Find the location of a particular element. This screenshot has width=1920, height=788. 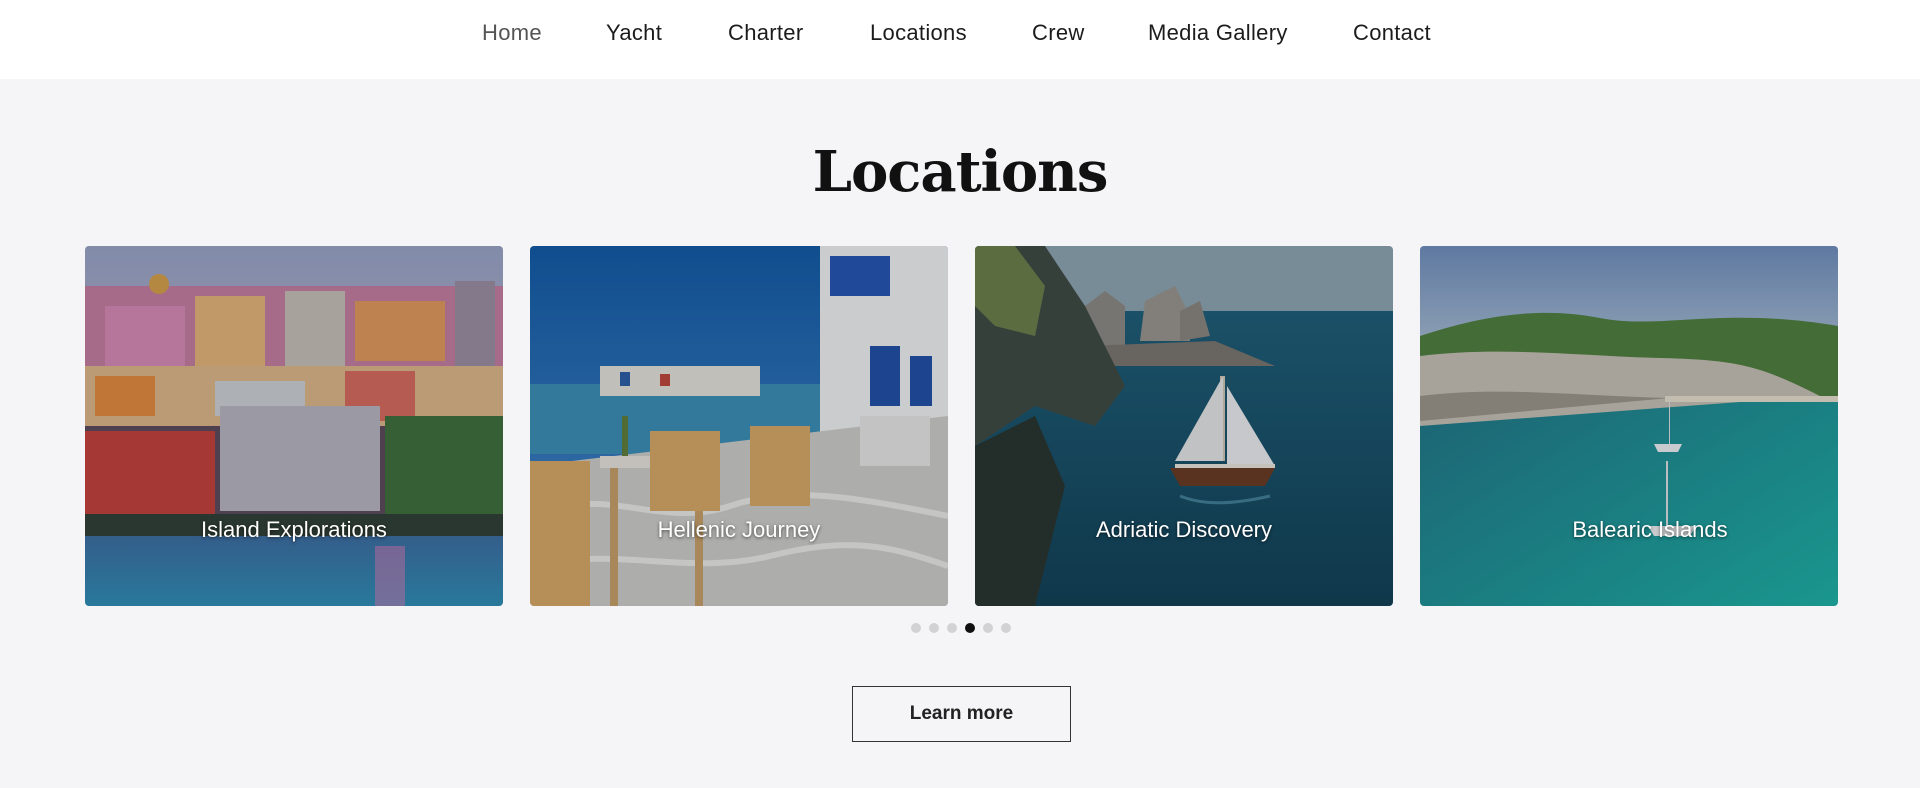

card-label: Adriatic Discovery is located at coordinates (1184, 529).